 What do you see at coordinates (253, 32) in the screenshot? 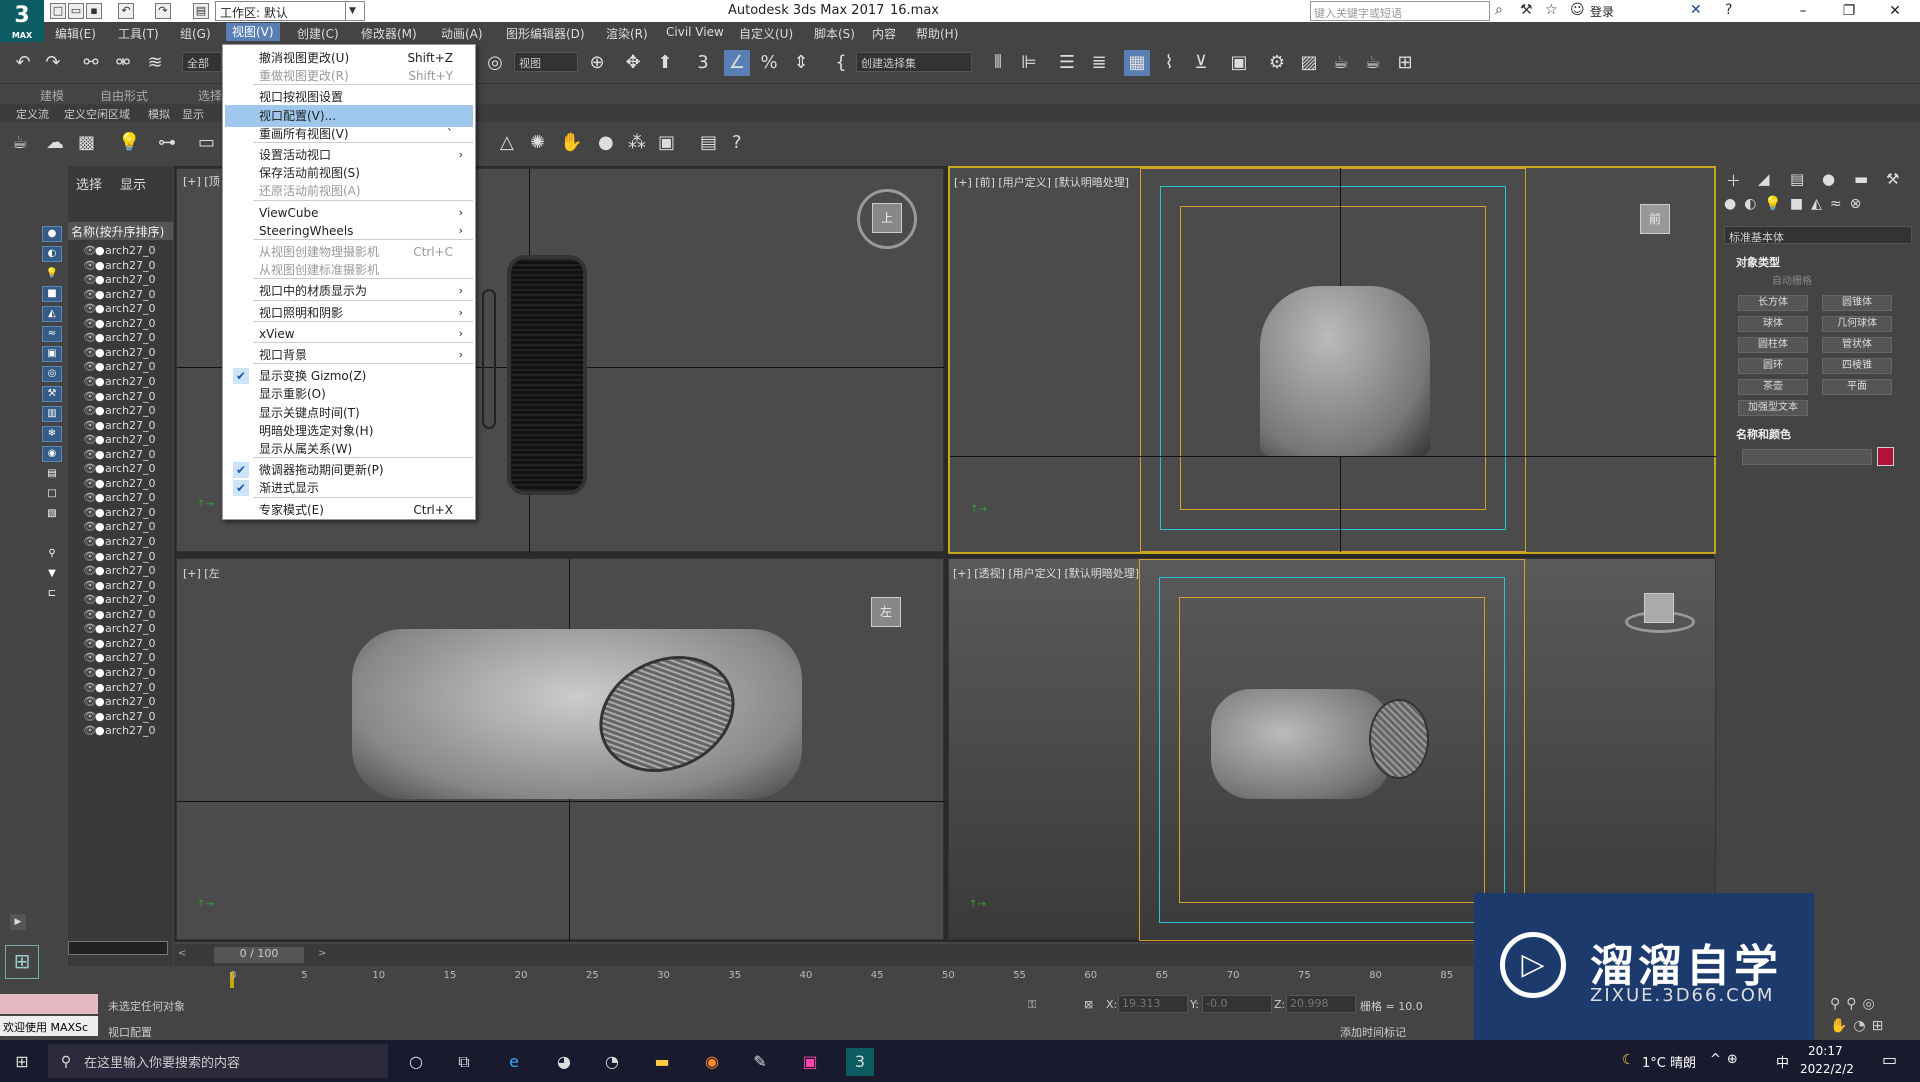
I see `menu-view: 视图(V)` at bounding box center [253, 32].